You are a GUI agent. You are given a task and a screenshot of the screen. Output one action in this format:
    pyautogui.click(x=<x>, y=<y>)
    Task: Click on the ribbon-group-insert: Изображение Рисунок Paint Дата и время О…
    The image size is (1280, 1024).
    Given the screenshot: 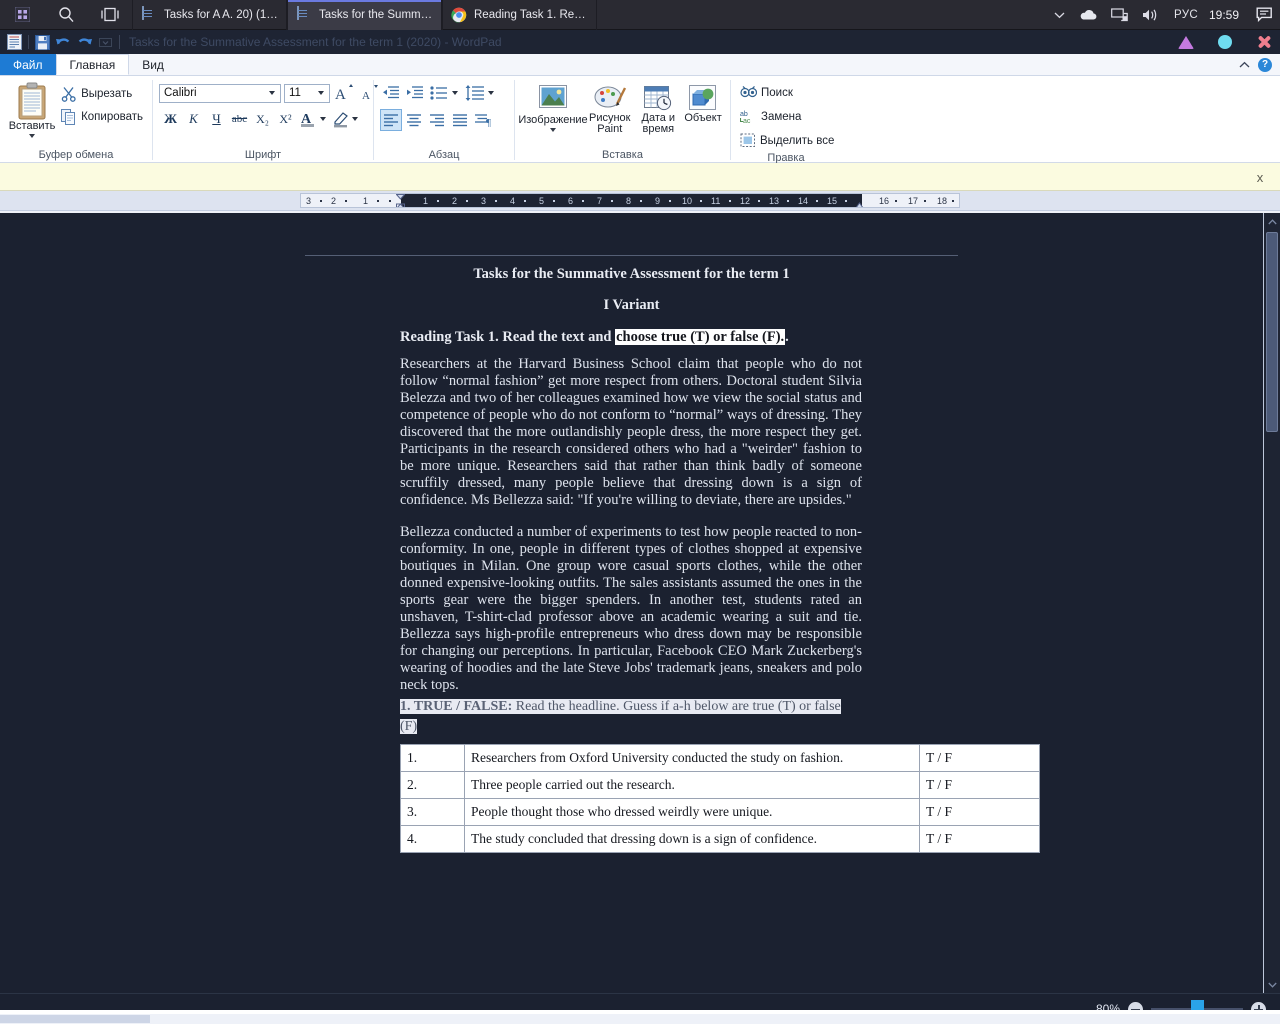 What is the action you would take?
    pyautogui.click(x=622, y=119)
    